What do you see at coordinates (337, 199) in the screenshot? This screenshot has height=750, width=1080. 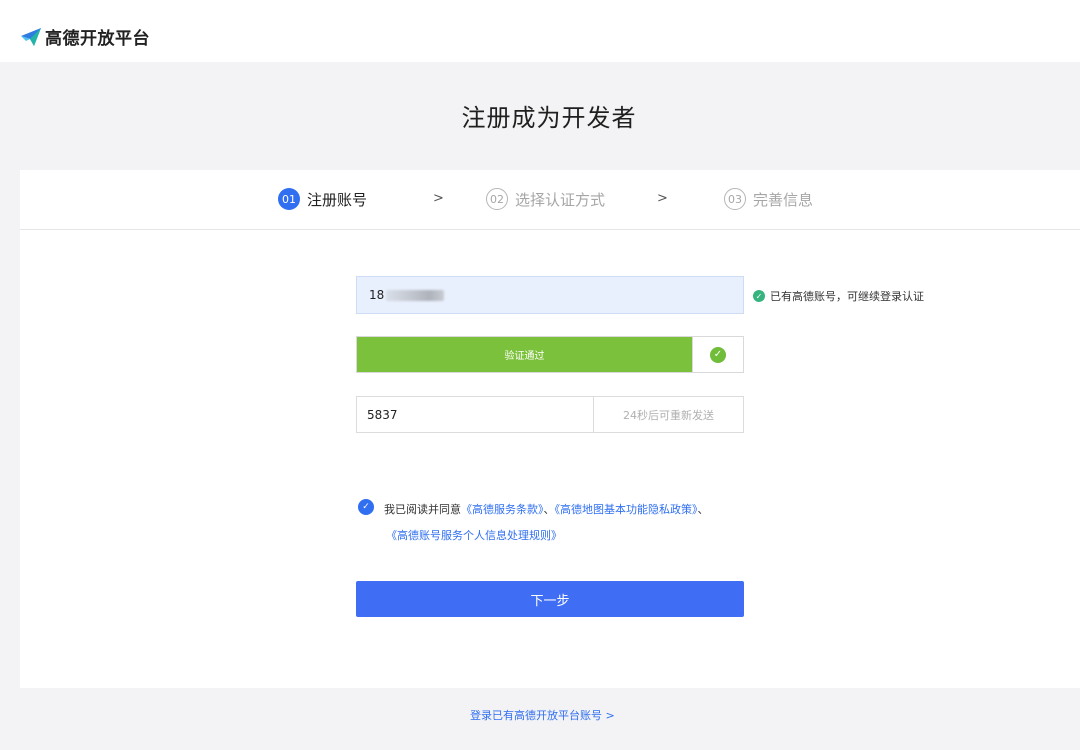 I see `step-label: 注册账号` at bounding box center [337, 199].